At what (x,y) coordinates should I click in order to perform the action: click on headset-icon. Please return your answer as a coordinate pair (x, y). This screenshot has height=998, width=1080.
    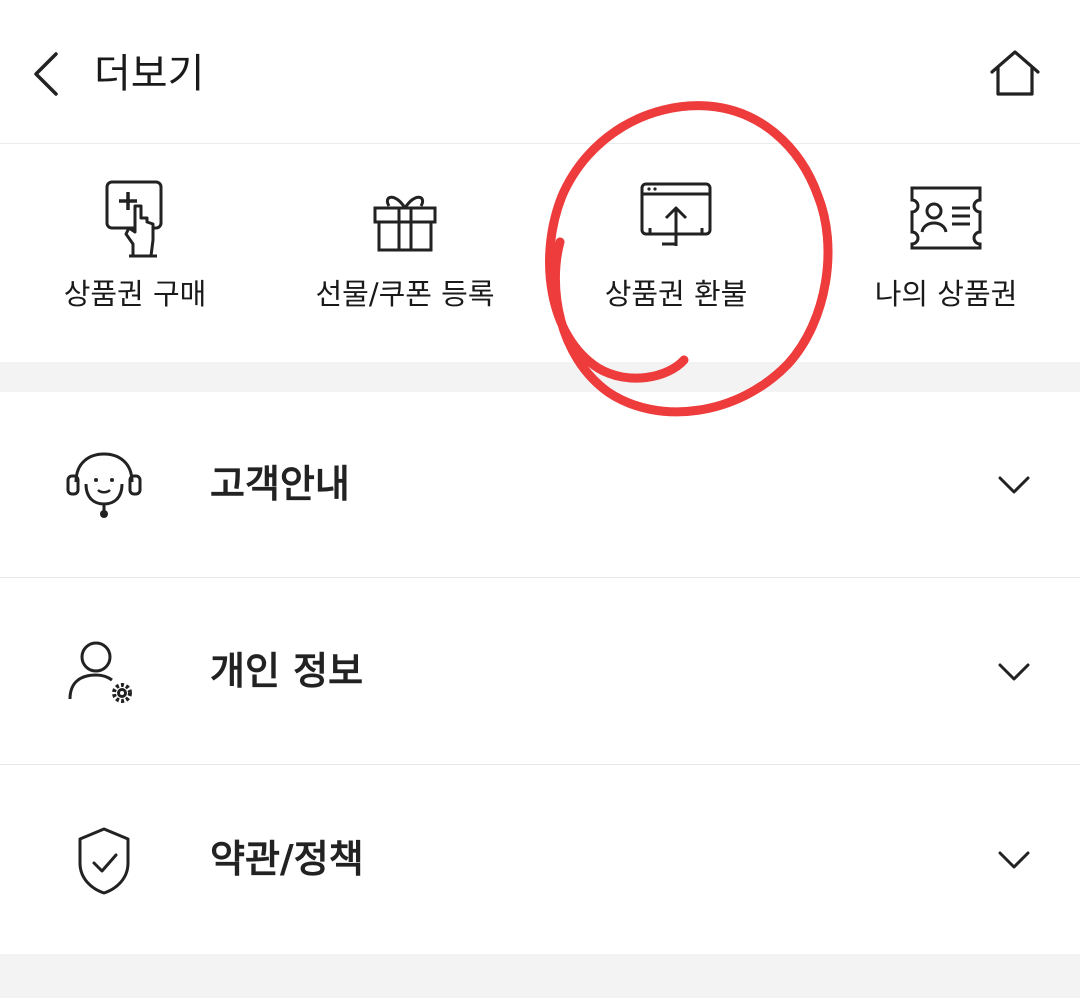
    Looking at the image, I should click on (104, 485).